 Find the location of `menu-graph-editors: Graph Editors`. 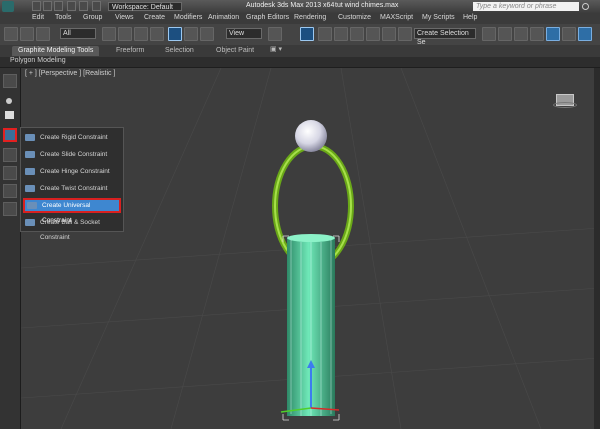

menu-graph-editors: Graph Editors is located at coordinates (267, 17).